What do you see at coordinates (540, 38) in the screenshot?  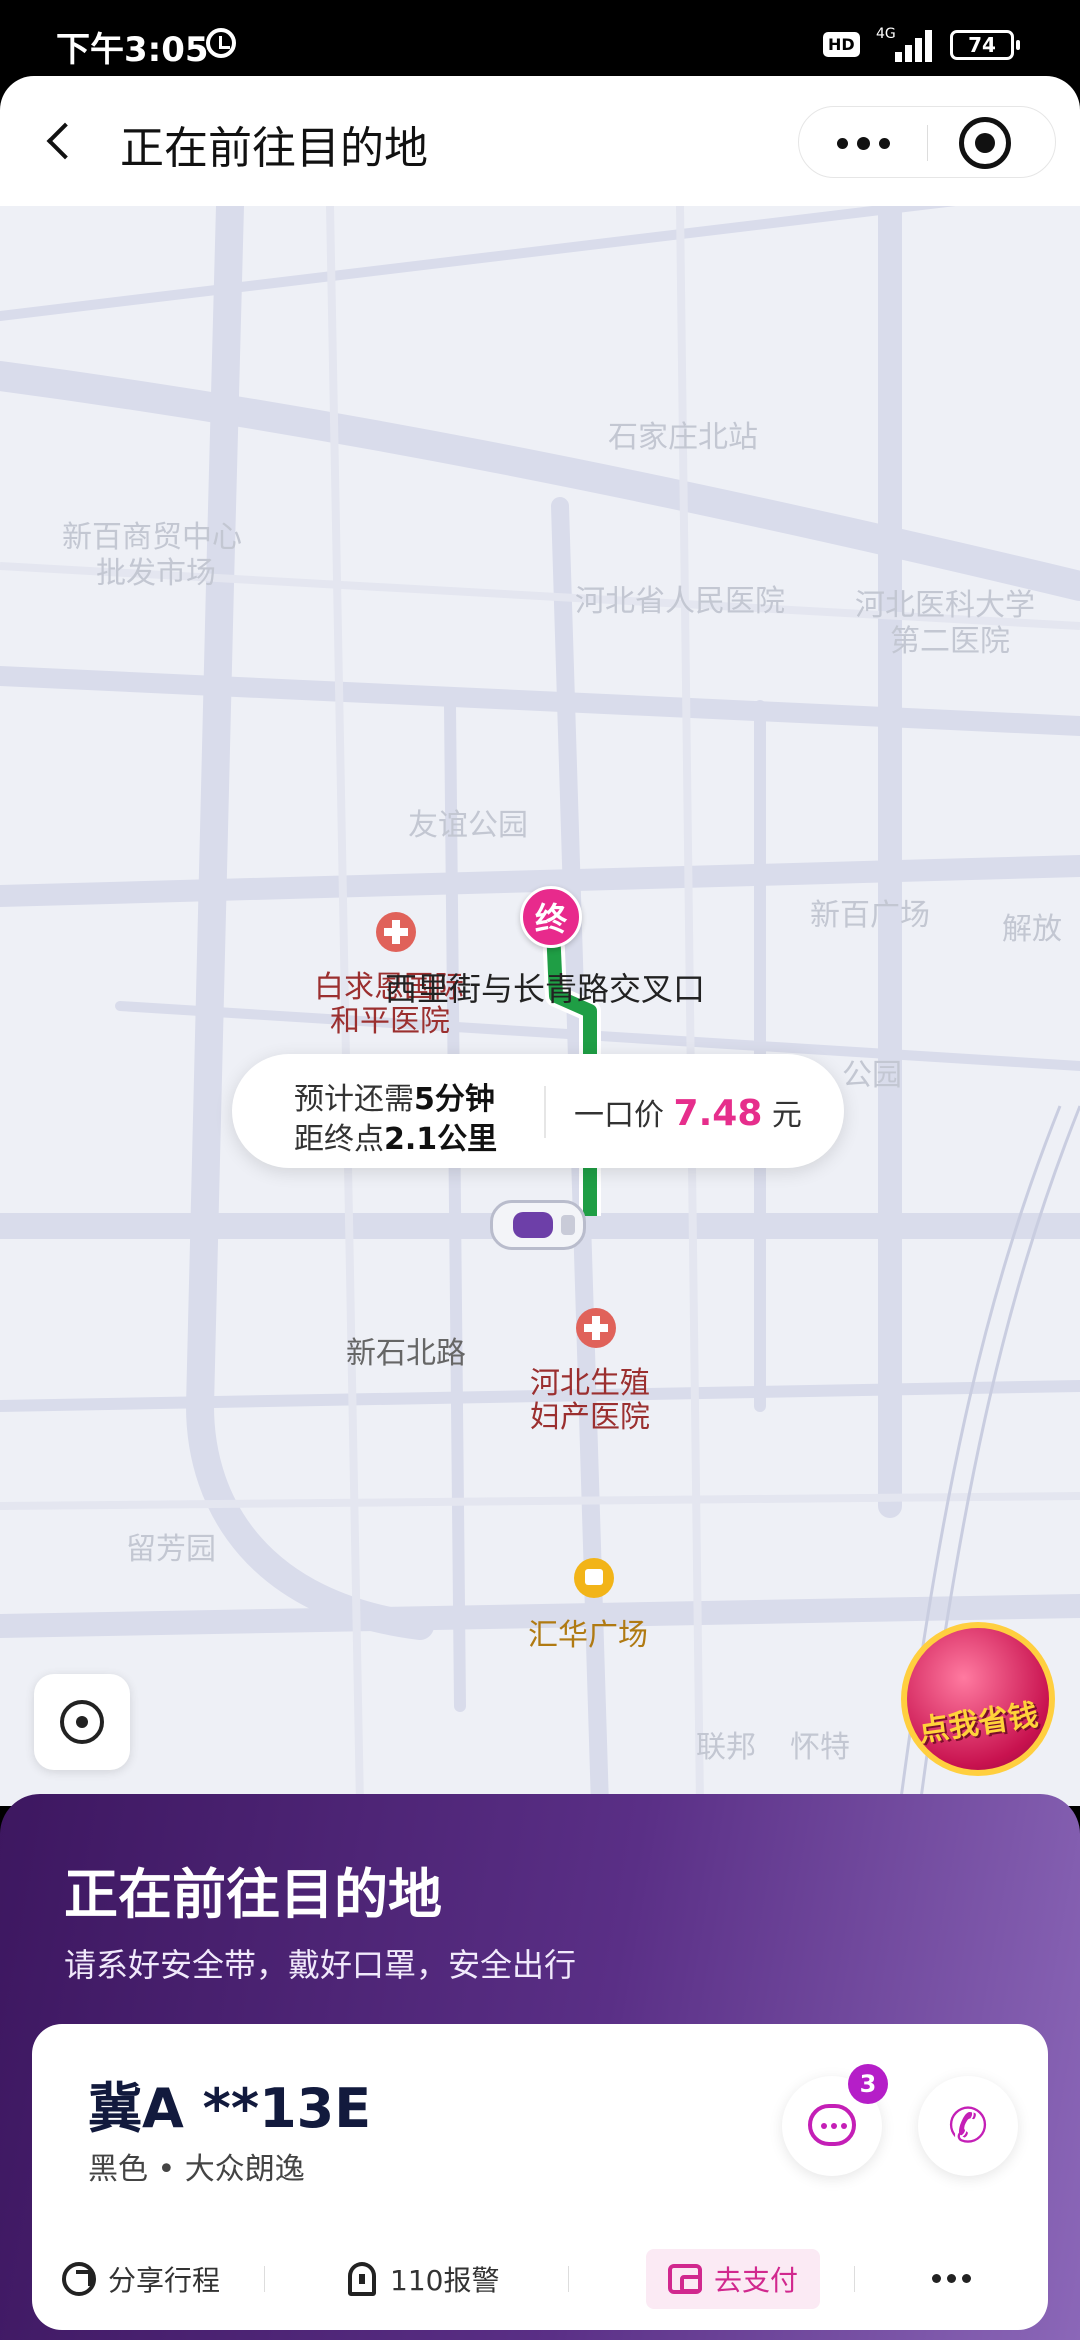 I see `status-bar: 下午3:05 HD 4G 74` at bounding box center [540, 38].